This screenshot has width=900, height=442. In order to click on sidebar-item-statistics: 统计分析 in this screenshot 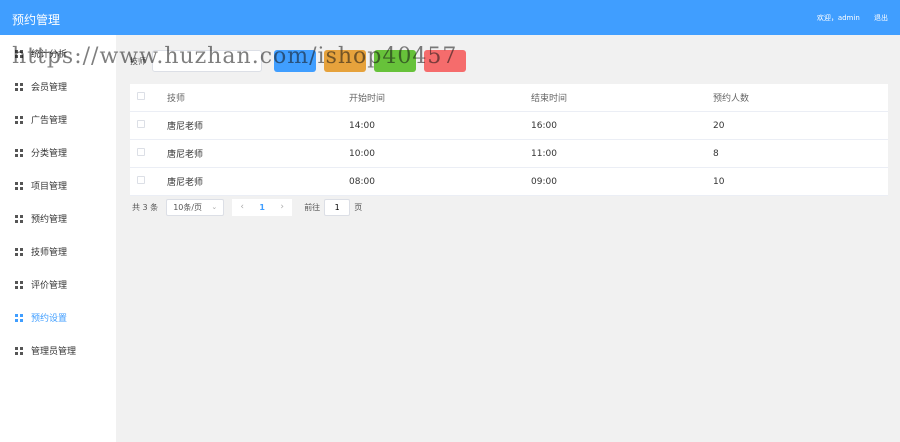, I will do `click(58, 53)`.